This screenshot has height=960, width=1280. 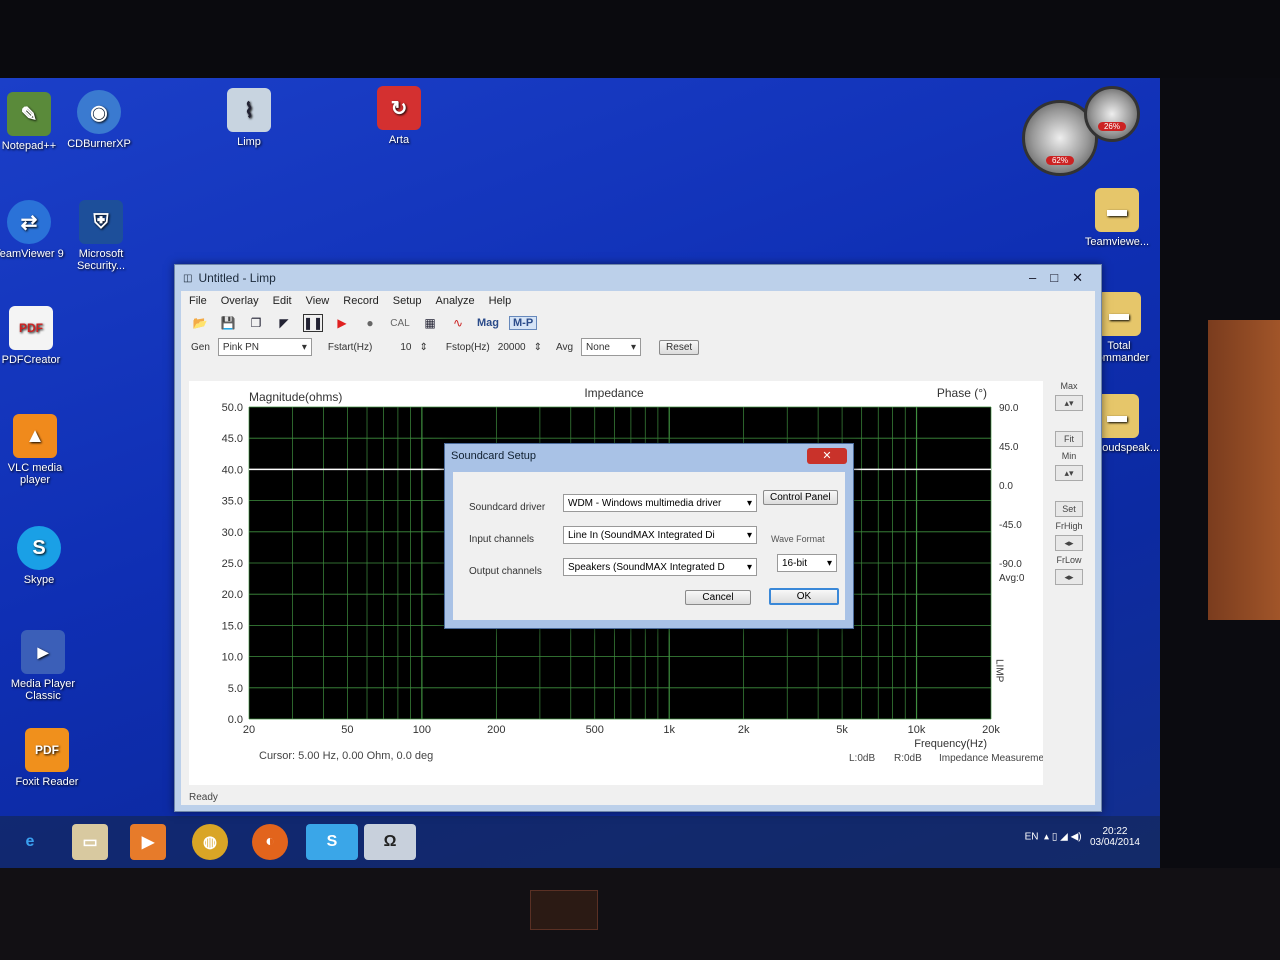 What do you see at coordinates (35, 436) in the screenshot?
I see `vlc-cone-icon: ▲` at bounding box center [35, 436].